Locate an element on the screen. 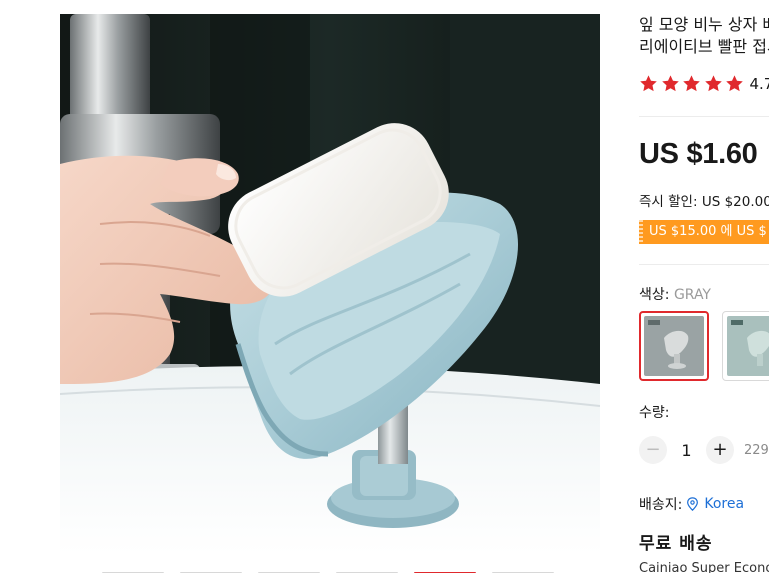 The height and width of the screenshot is (573, 769). quantity-stepper: − 1 + 229 is located at coordinates (704, 450).